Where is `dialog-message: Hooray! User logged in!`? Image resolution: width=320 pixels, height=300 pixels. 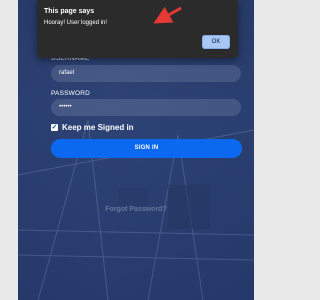
dialog-message: Hooray! User logged in! is located at coordinates (76, 23).